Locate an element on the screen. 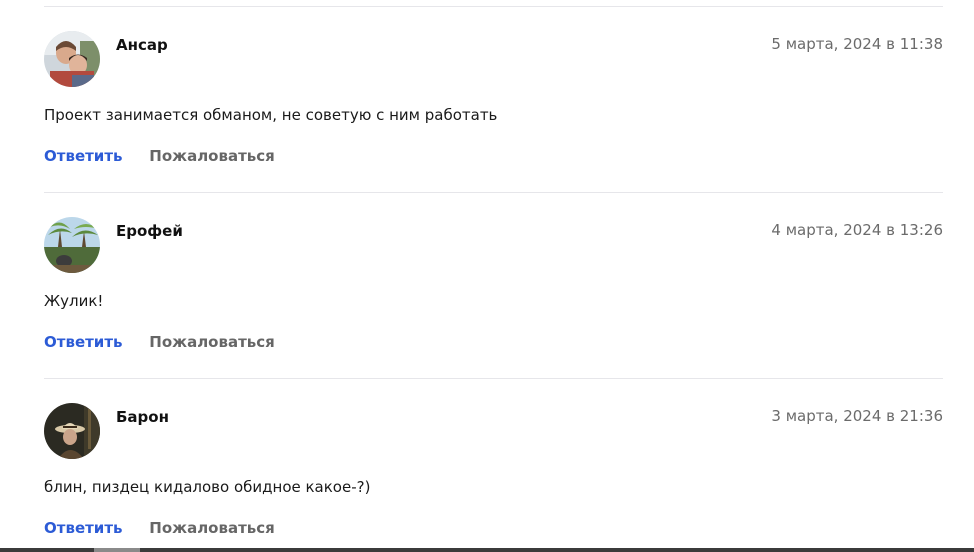 This screenshot has width=974, height=552. comment-date: 5 марта, 2024 в 11:38 is located at coordinates (857, 44).